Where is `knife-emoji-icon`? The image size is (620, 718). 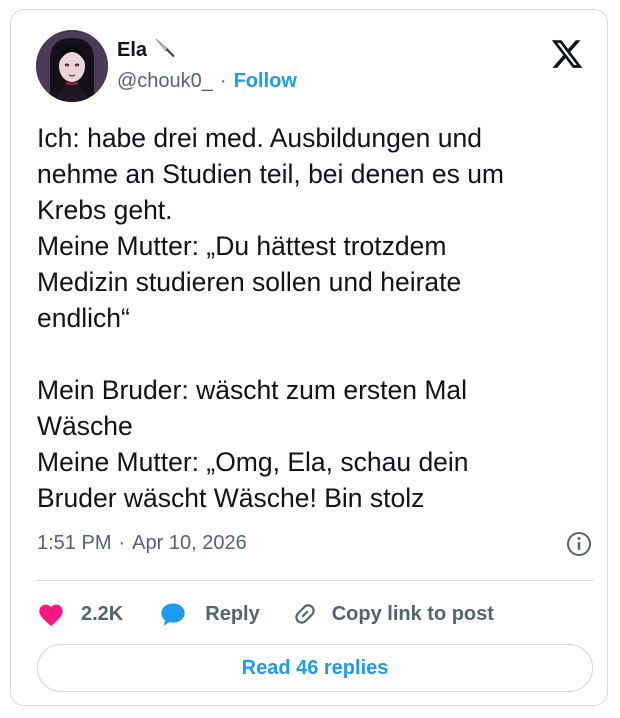
knife-emoji-icon is located at coordinates (165, 50).